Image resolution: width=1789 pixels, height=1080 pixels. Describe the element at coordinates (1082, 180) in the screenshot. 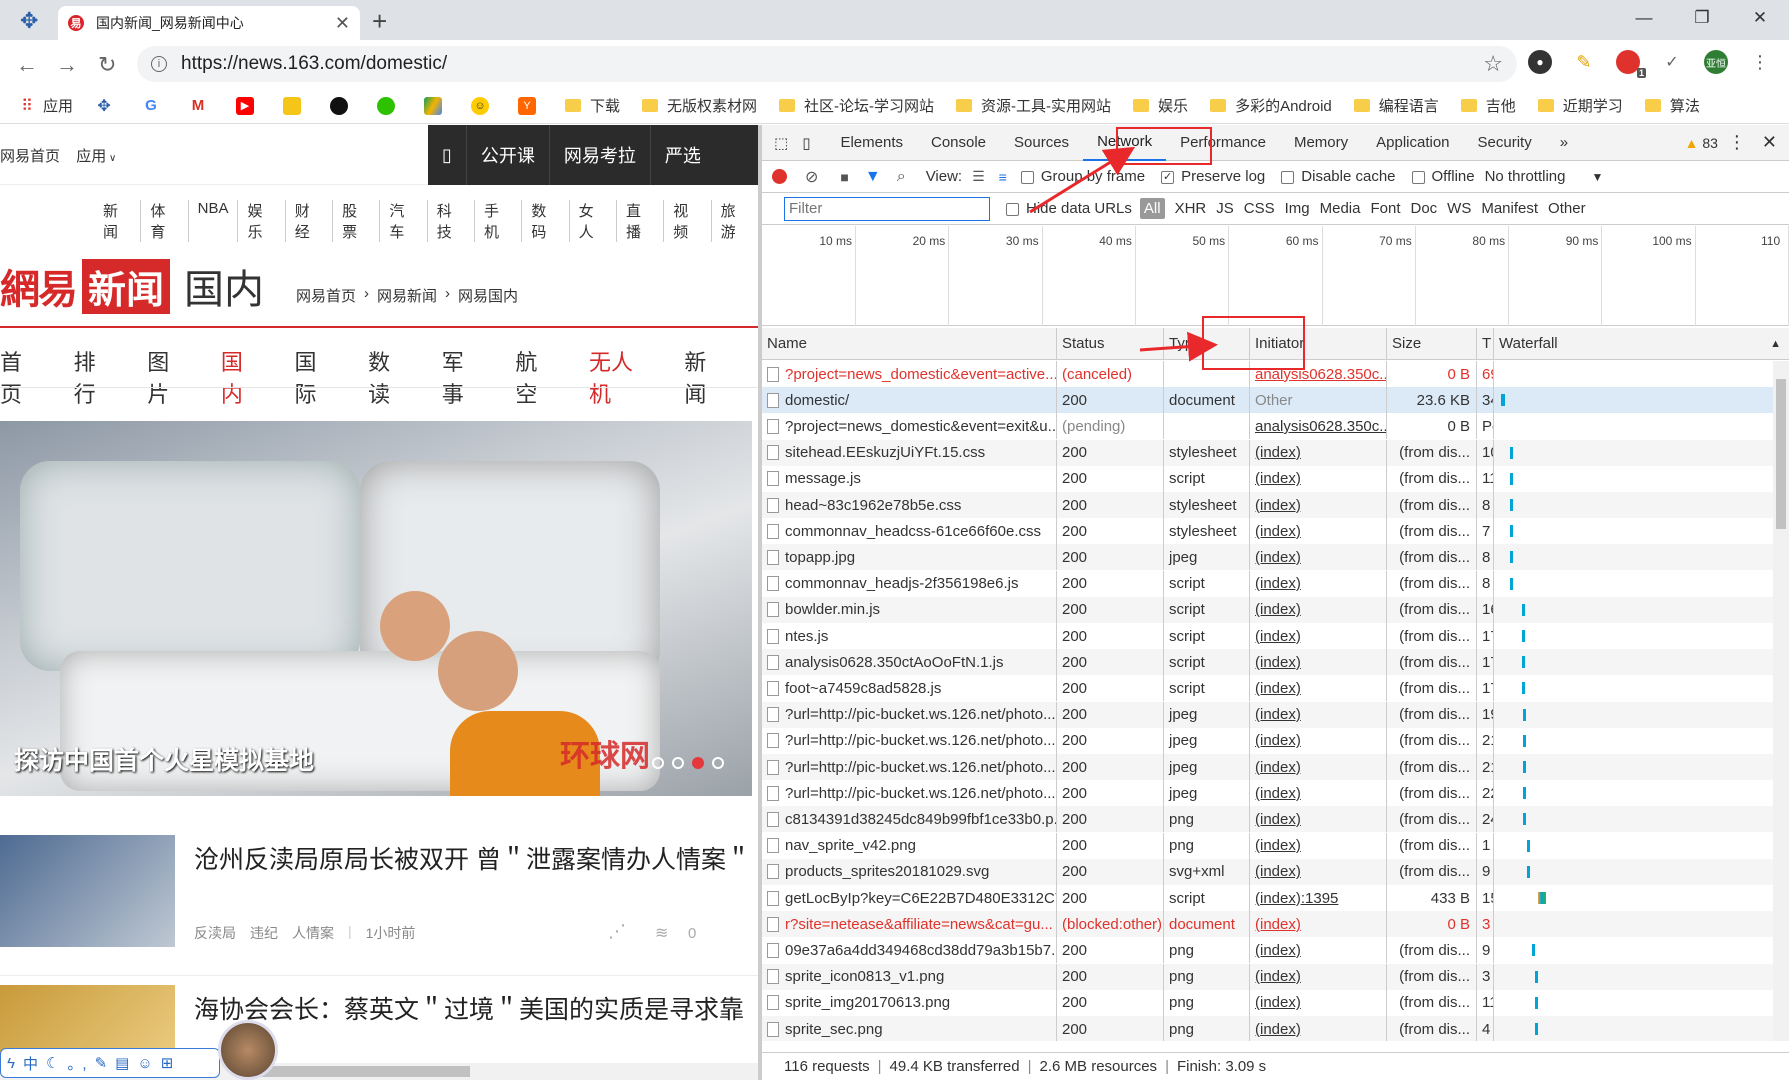

I see `arrow-to-network` at that location.